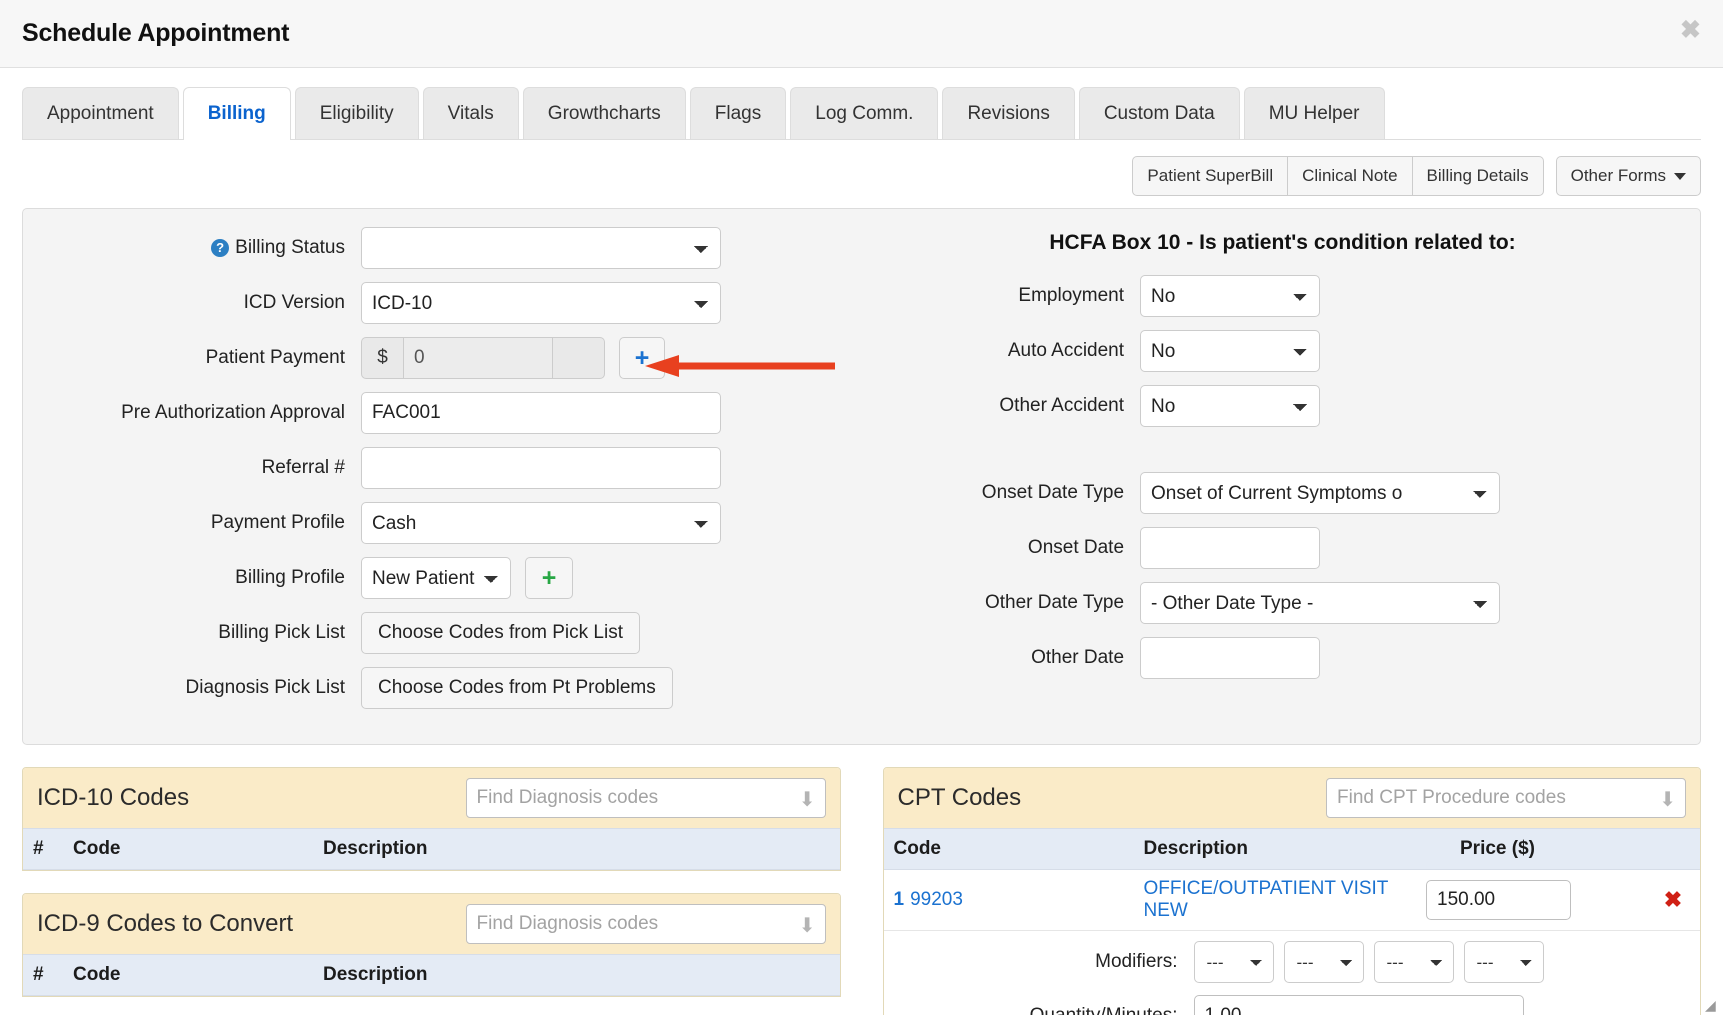  What do you see at coordinates (1628, 176) in the screenshot?
I see `other-forms-dropdown: Other Forms` at bounding box center [1628, 176].